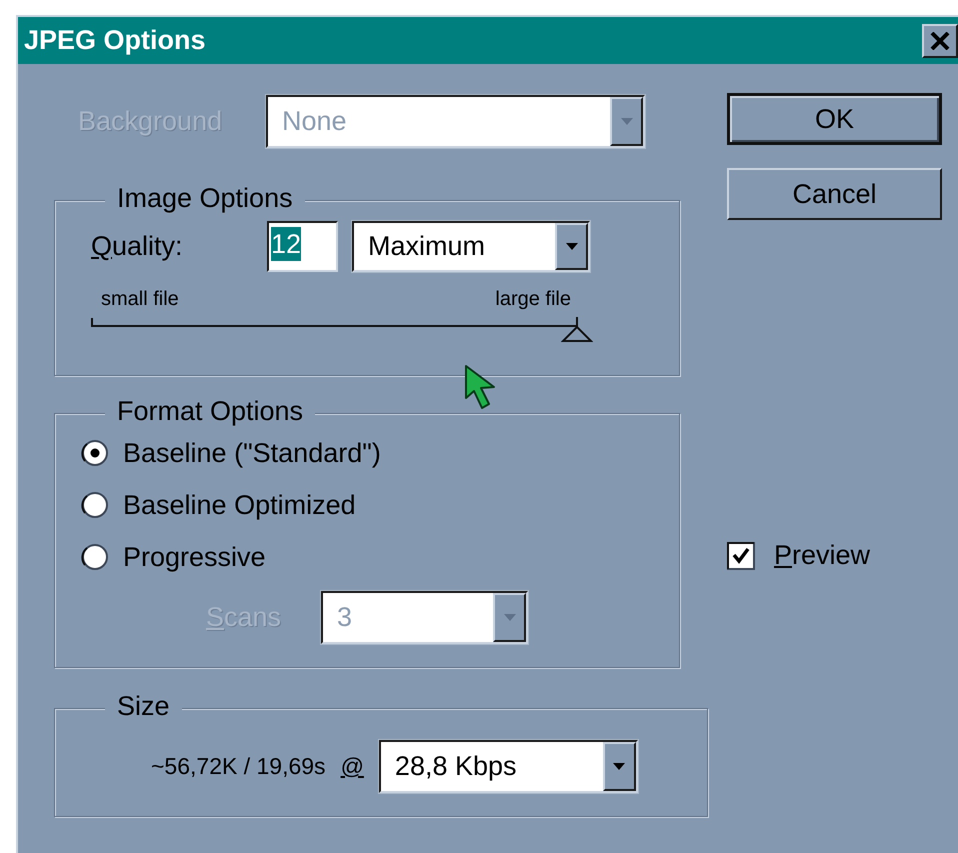 The width and height of the screenshot is (958, 853). Describe the element at coordinates (834, 119) in the screenshot. I see `dialog-button: OK` at that location.